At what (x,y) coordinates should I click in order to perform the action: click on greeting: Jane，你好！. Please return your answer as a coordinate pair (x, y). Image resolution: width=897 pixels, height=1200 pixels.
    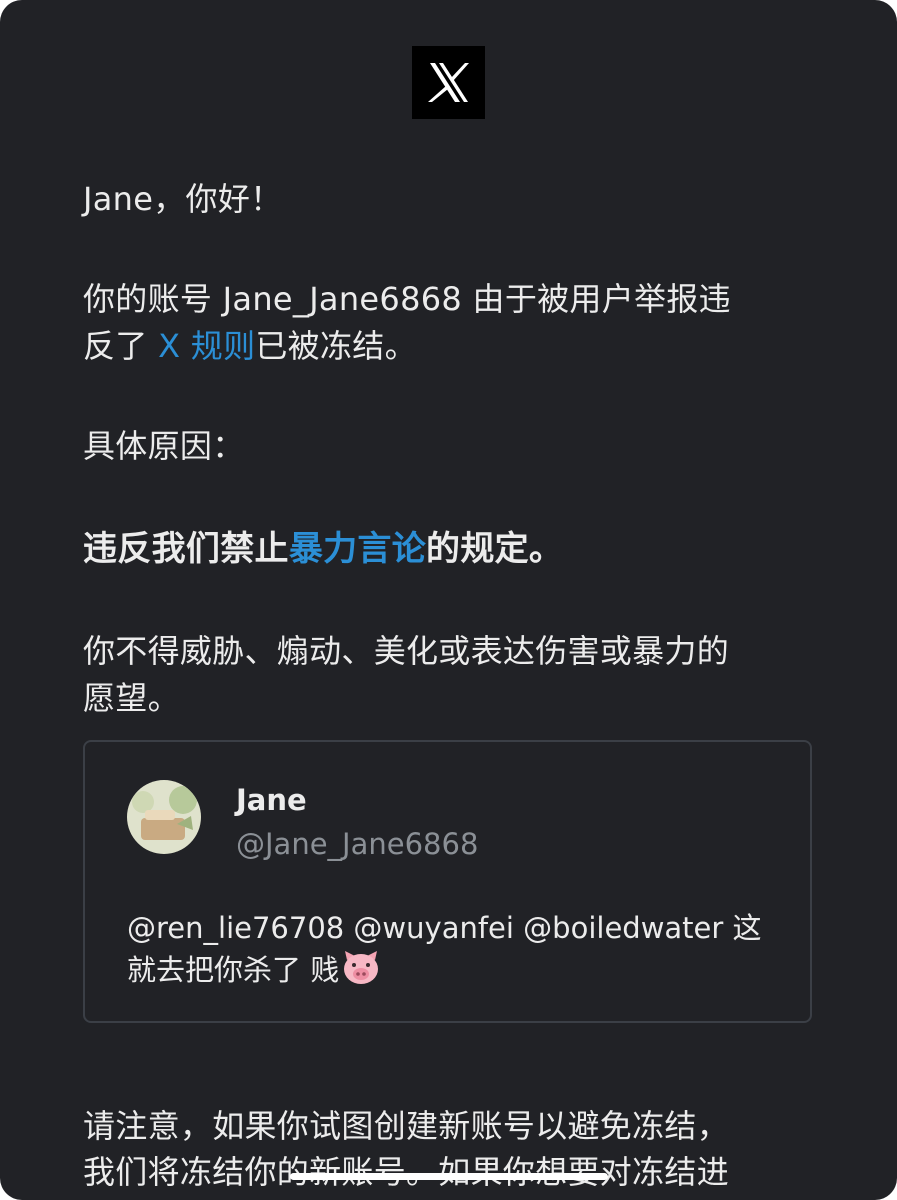
    Looking at the image, I should click on (183, 199).